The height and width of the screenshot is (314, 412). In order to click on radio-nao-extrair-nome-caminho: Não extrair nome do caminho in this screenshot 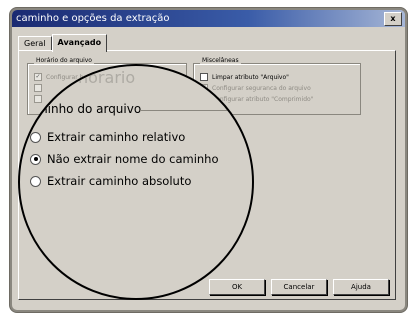, I will do `click(124, 159)`.